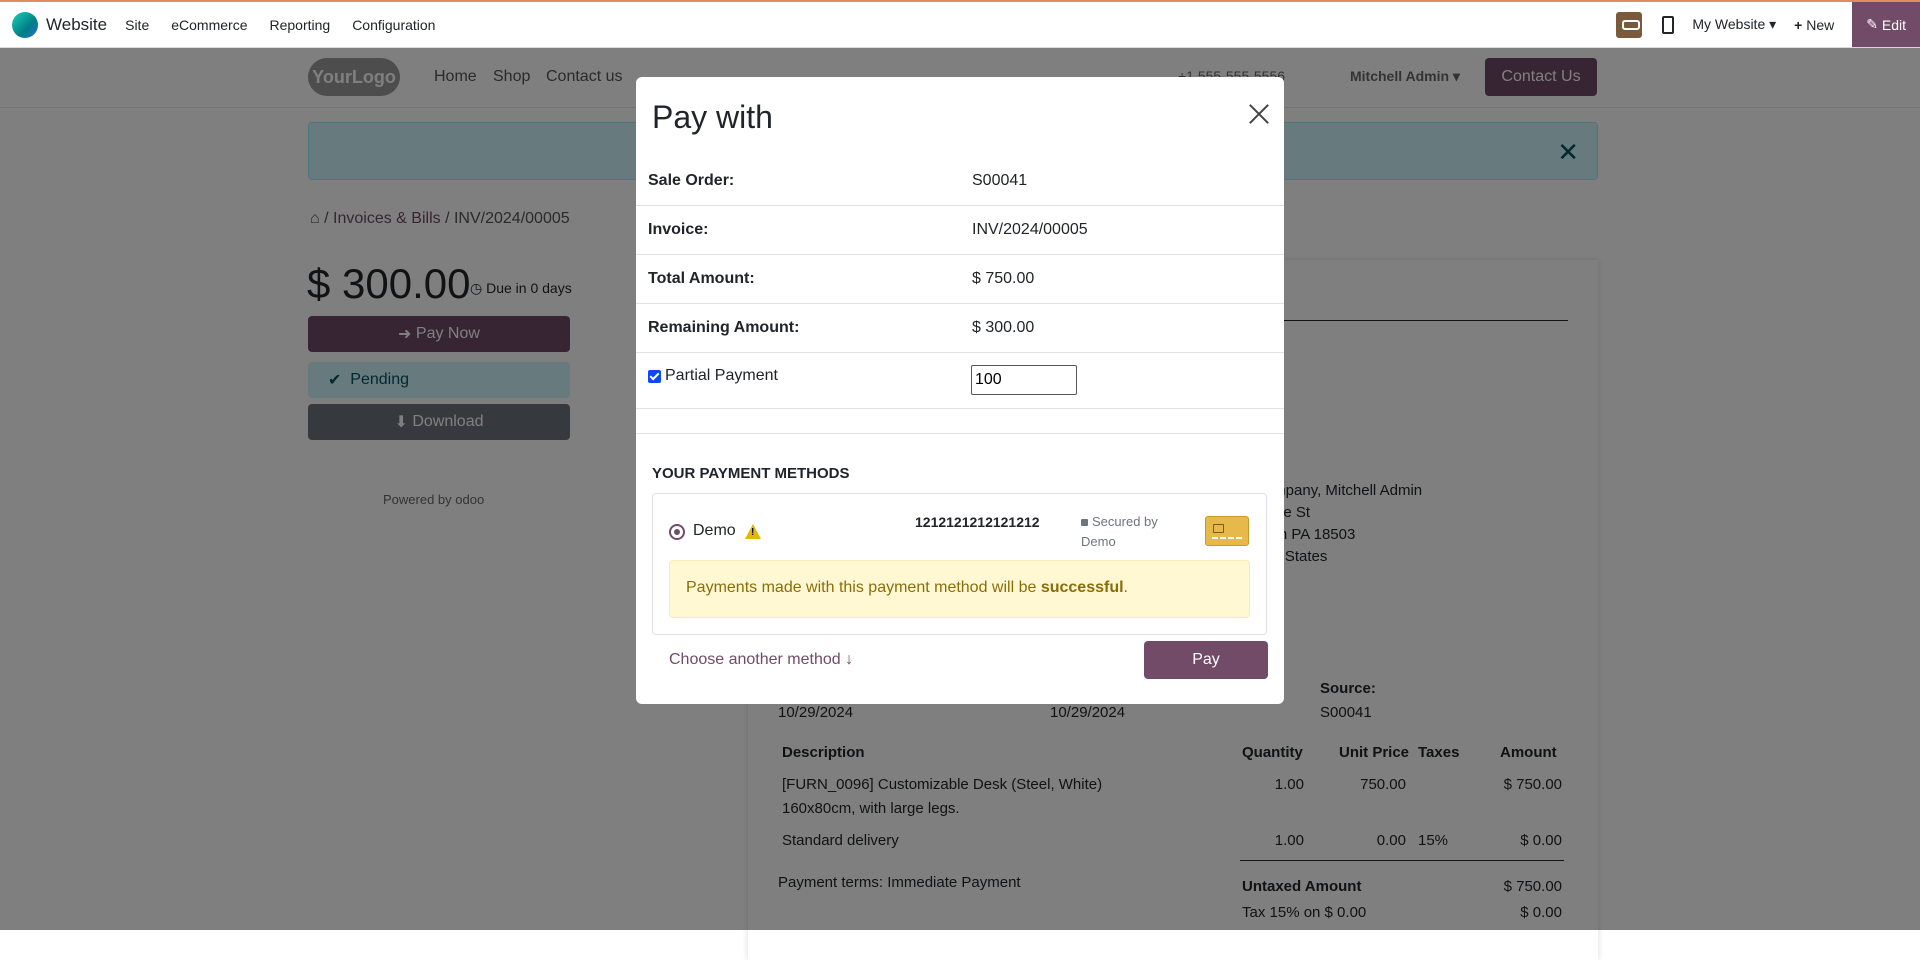 The image size is (1920, 960). I want to click on lock-icon, so click(1084, 522).